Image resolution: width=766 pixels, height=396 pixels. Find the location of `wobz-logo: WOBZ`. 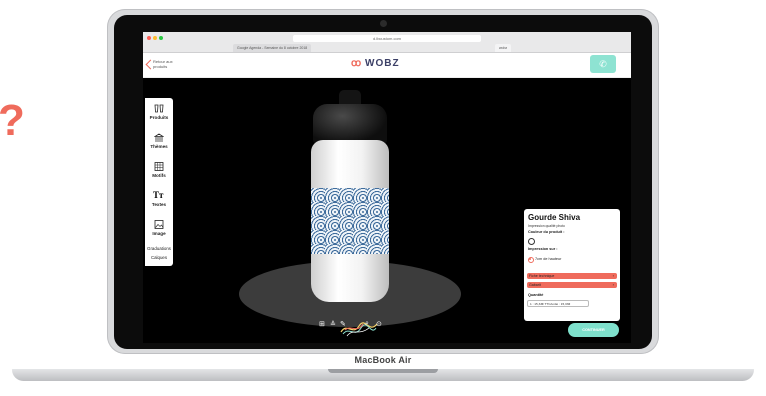

wobz-logo: WOBZ is located at coordinates (382, 63).